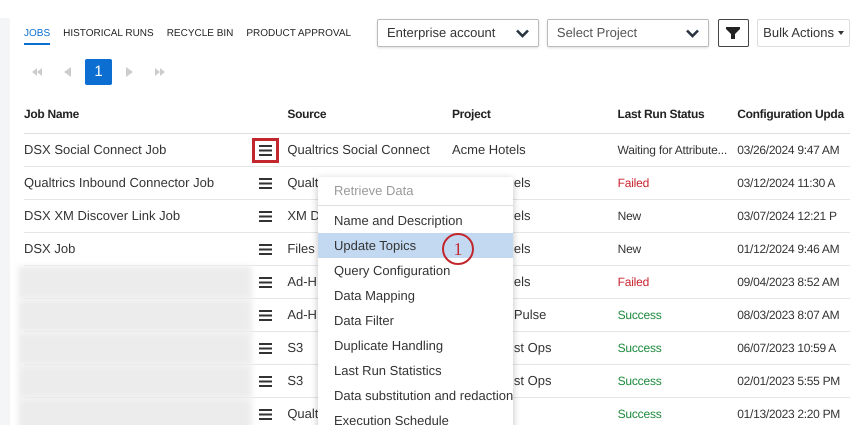 The height and width of the screenshot is (425, 850). Describe the element at coordinates (788, 414) in the screenshot. I see `table-cell: 01/13/2023 2:20 PM` at that location.